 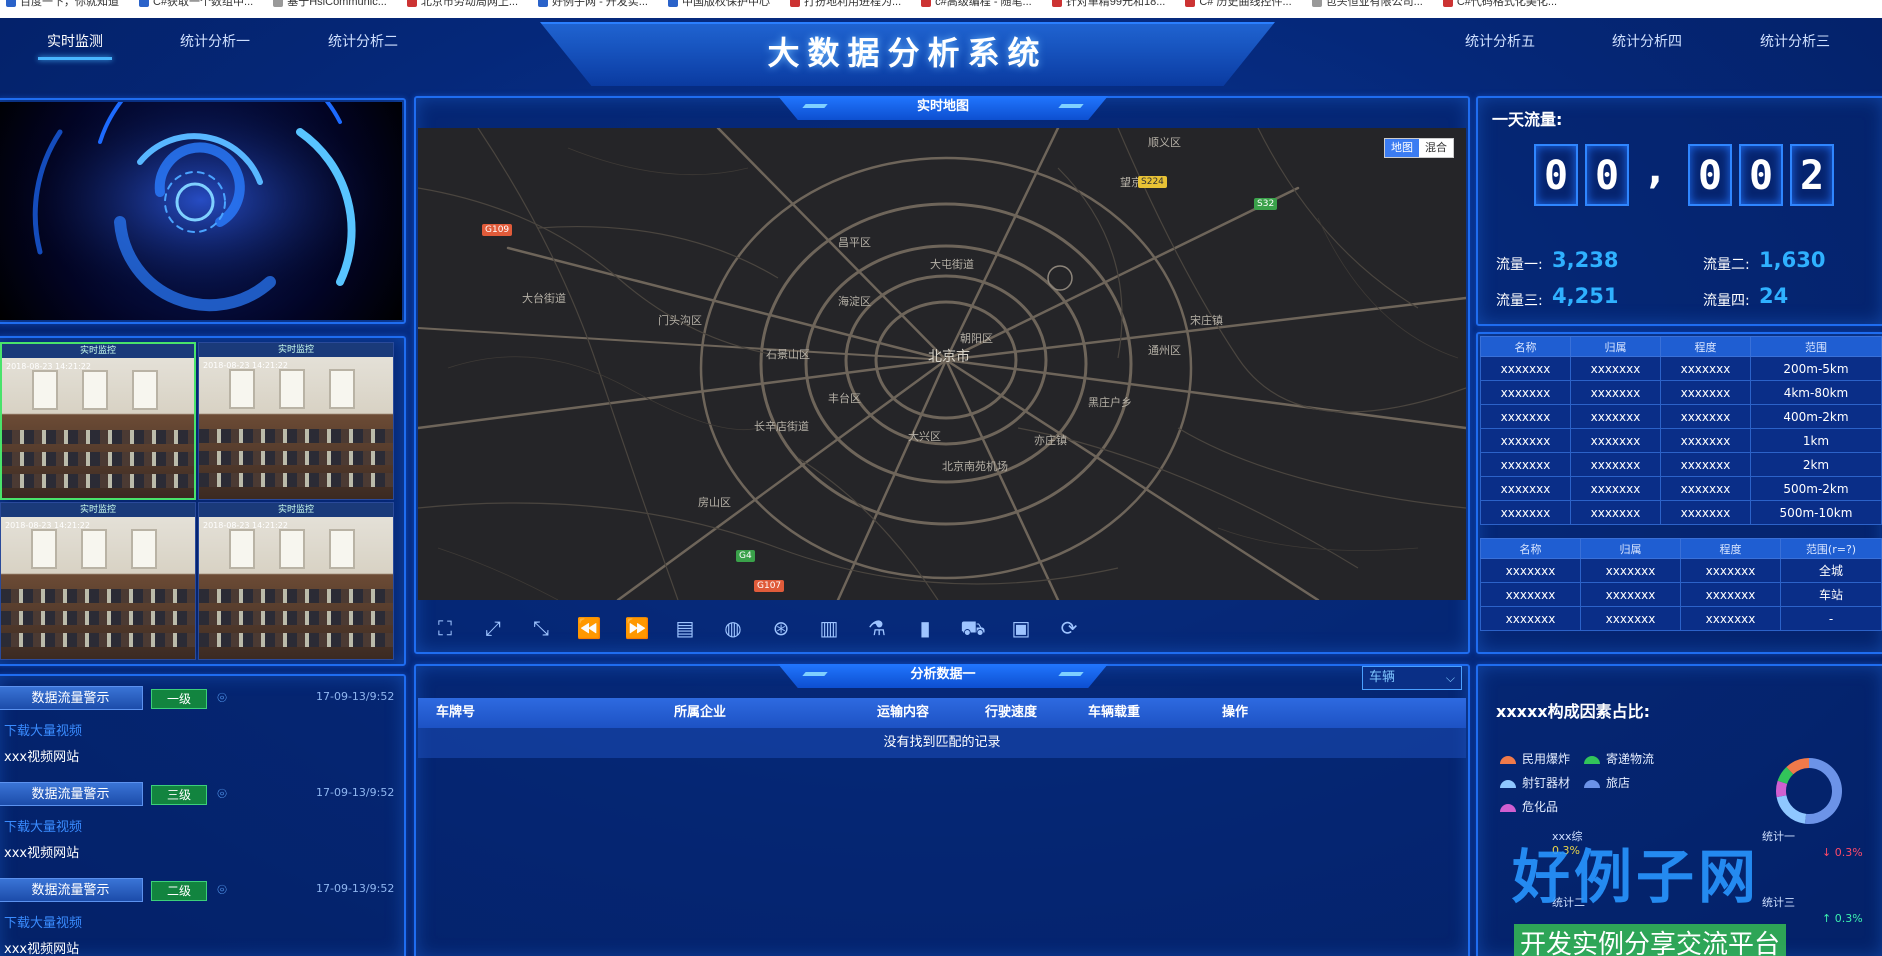 I want to click on legend-item: 危化品, so click(x=1529, y=806).